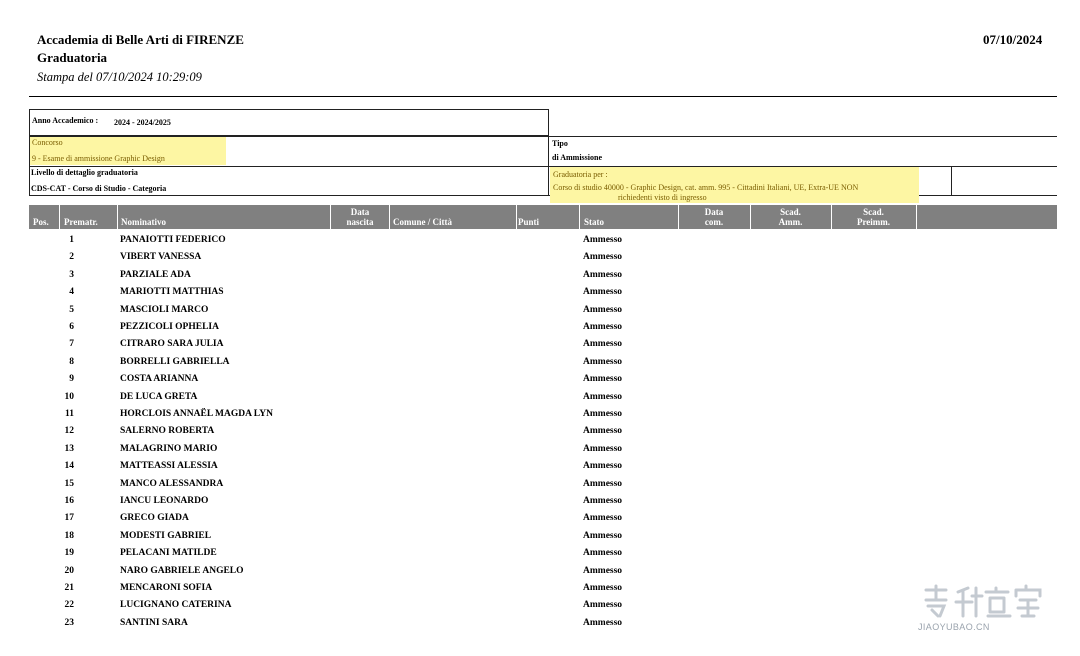  What do you see at coordinates (164, 309) in the screenshot?
I see `row-nominativo: MASCIOLI MARCO` at bounding box center [164, 309].